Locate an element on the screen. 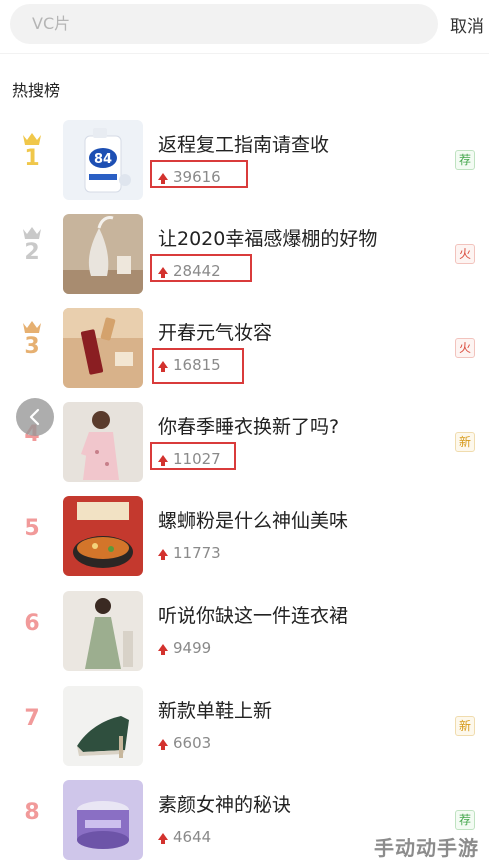  list-item: 2 让2020幸福感爆棚的好物 28442 火 is located at coordinates (244, 255).